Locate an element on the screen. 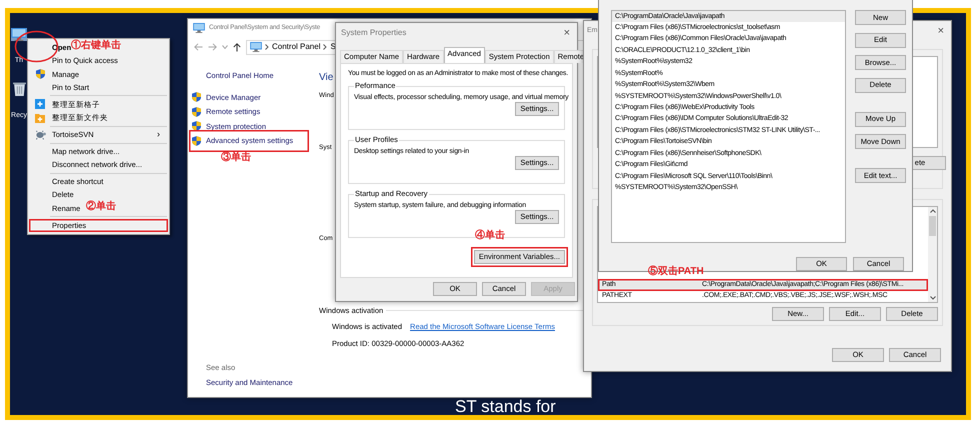 The height and width of the screenshot is (425, 976). background-text: ST stands for is located at coordinates (505, 406).